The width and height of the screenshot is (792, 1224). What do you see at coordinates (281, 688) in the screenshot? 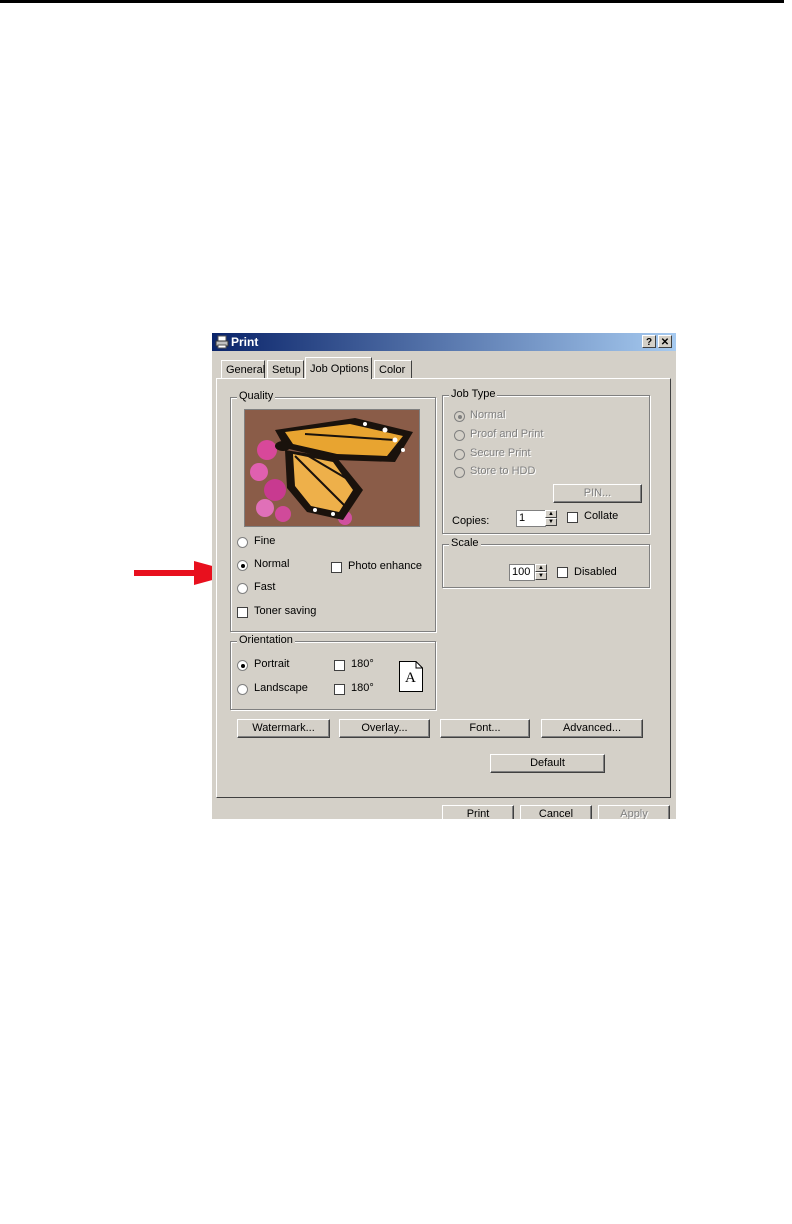
I see `orientation-landscape-label: Landscape` at bounding box center [281, 688].